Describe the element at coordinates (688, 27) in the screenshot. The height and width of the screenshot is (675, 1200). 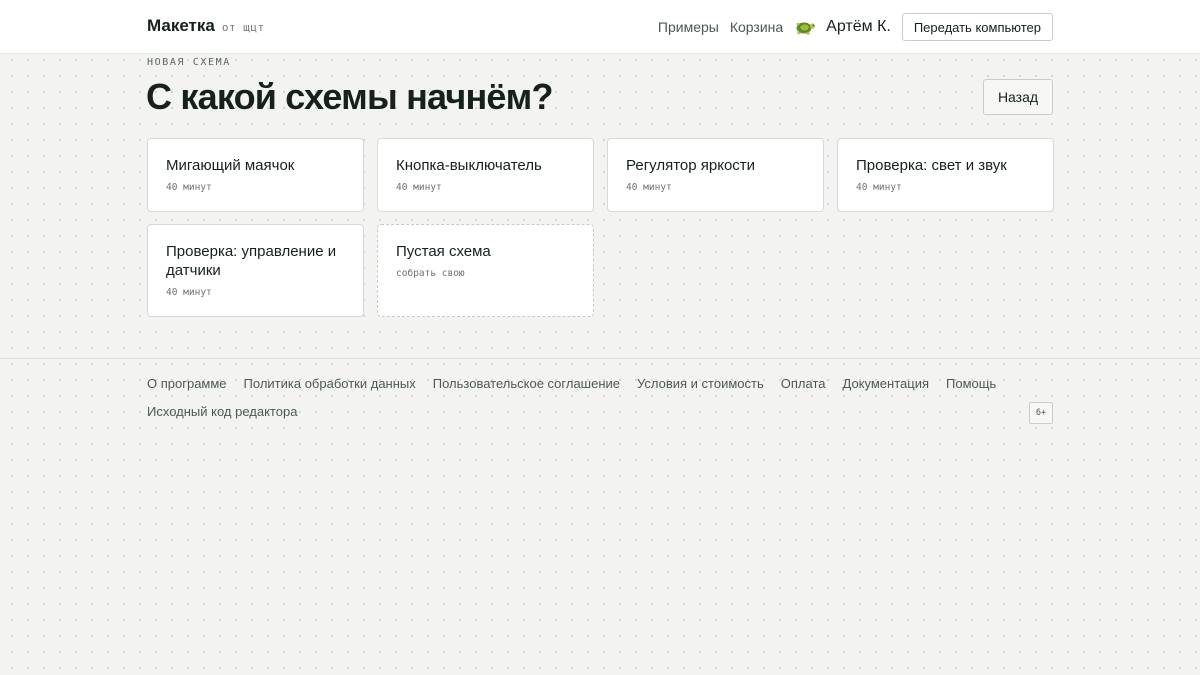
I see `nav-link-examples: Примеры` at that location.